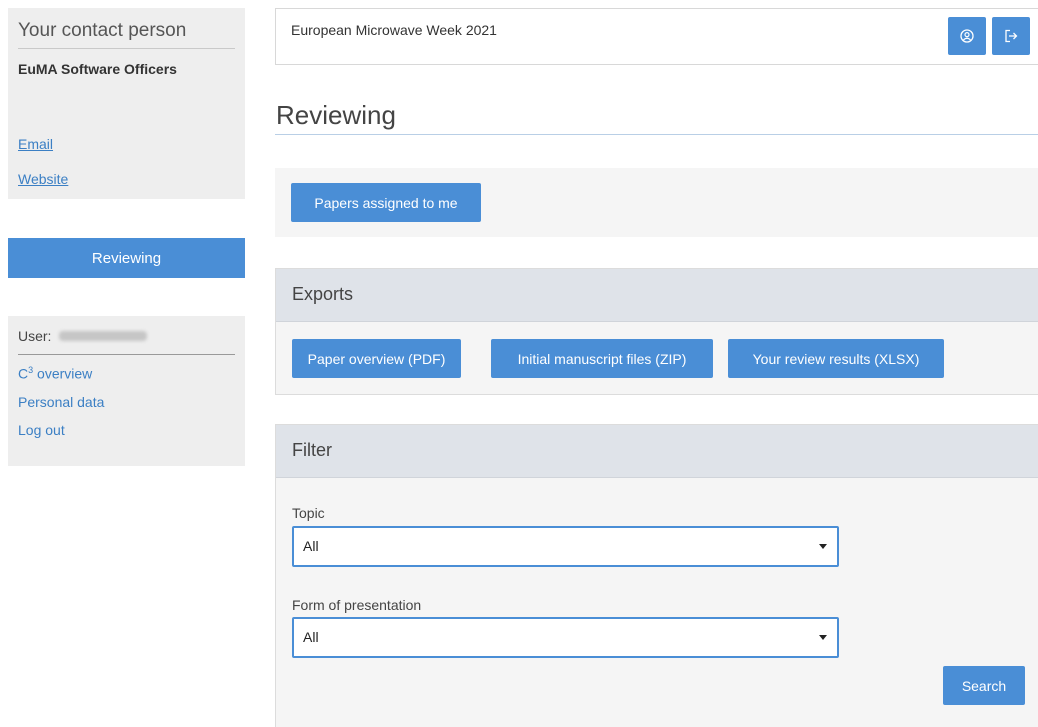 Image resolution: width=1038 pixels, height=727 pixels. Describe the element at coordinates (357, 605) in the screenshot. I see `form-of-presentation-label: Form of presentation` at that location.